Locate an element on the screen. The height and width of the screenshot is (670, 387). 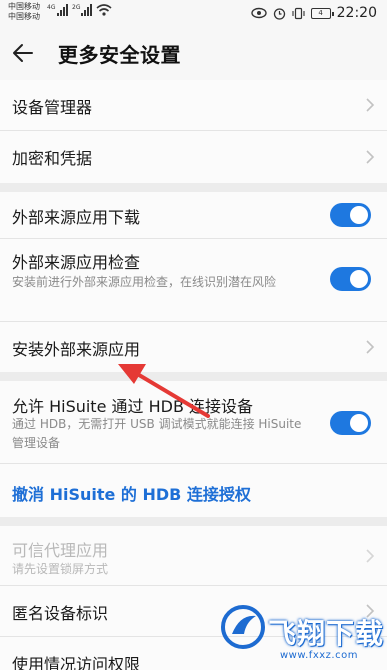
encryption-credentials-item: 加密和凭据 is located at coordinates (193, 157).